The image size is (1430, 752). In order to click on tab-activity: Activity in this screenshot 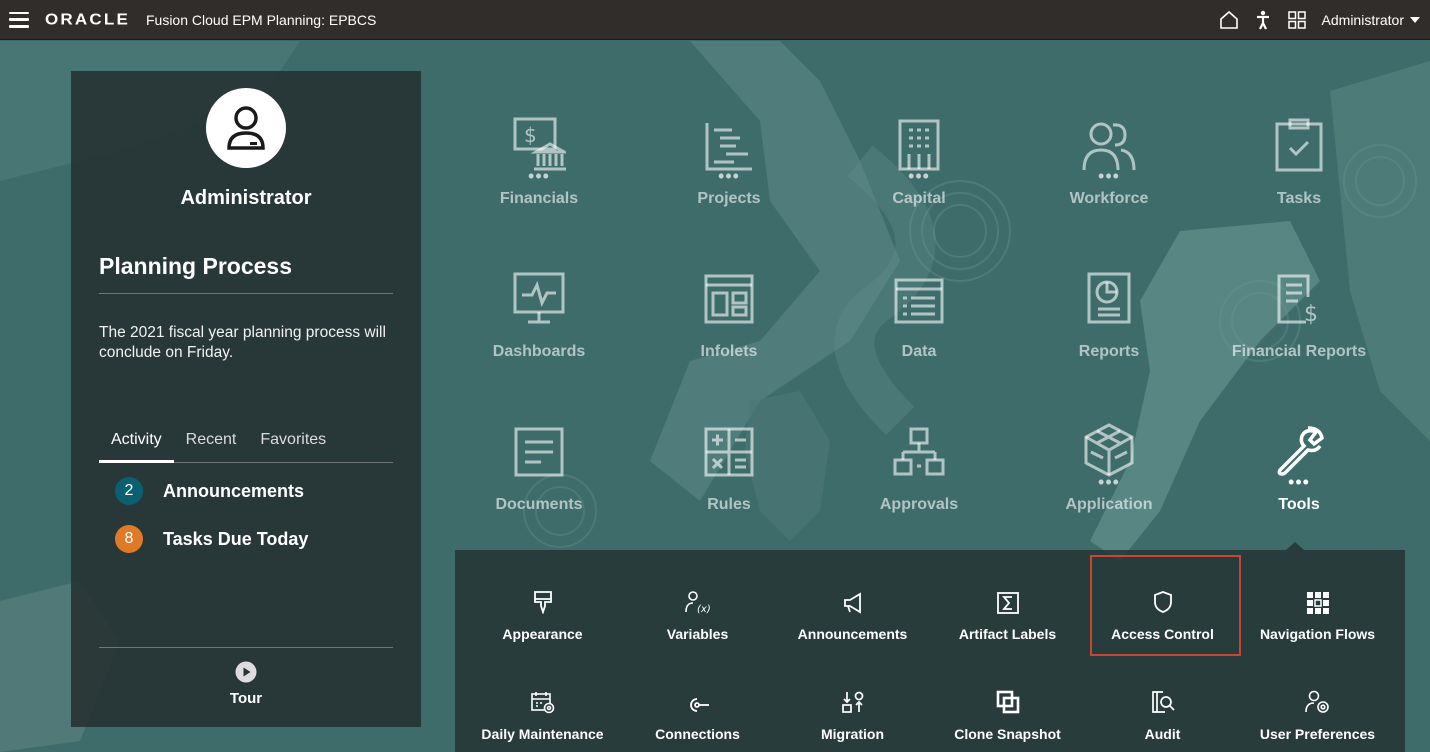, I will do `click(136, 446)`.